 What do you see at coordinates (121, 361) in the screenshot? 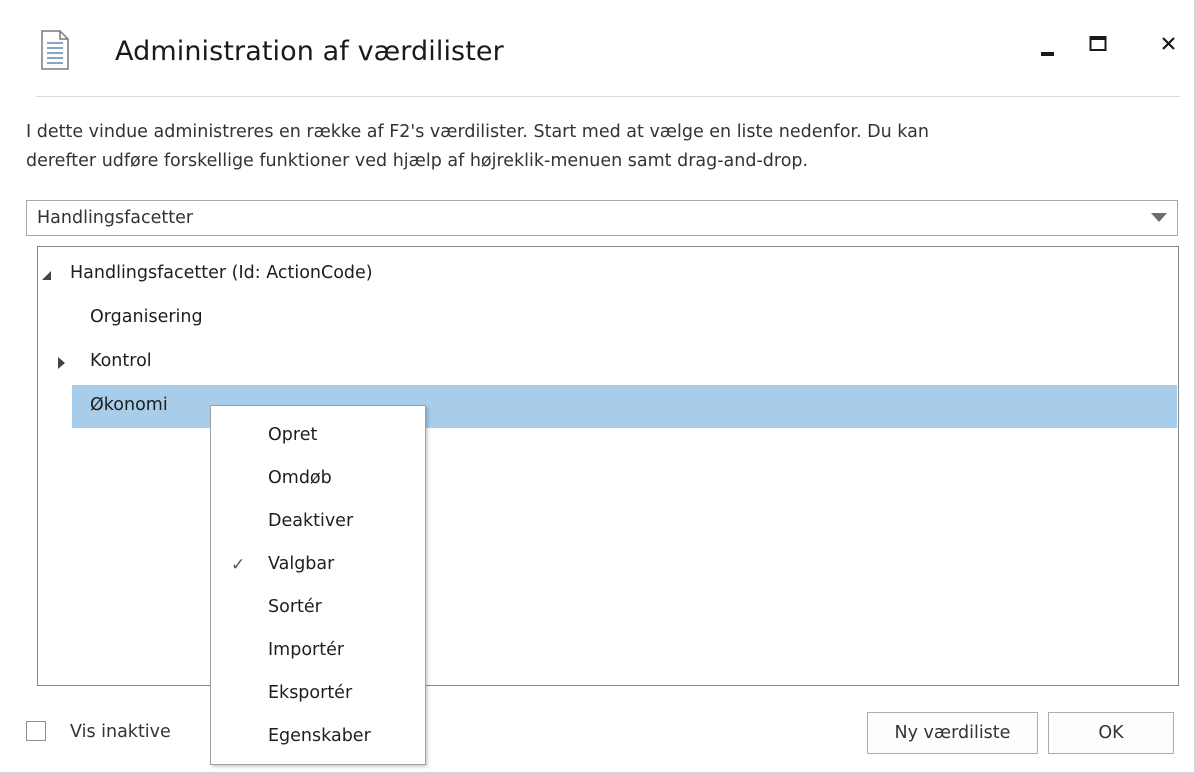
I see `tree-item-label: Kontrol` at bounding box center [121, 361].